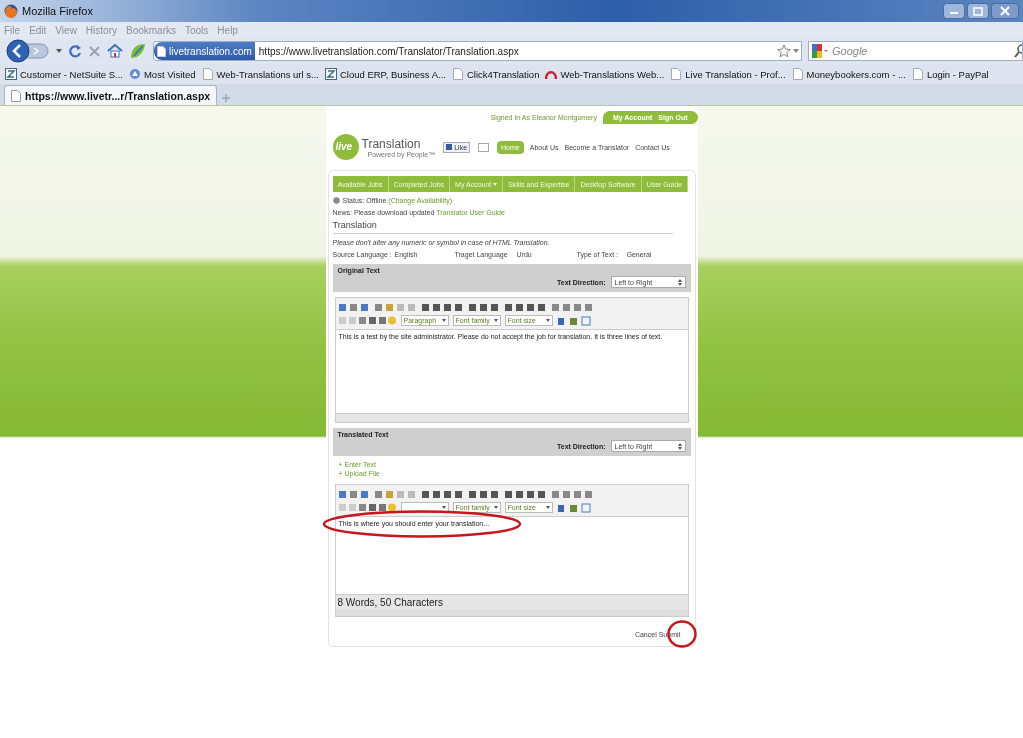 Image resolution: width=1023 pixels, height=738 pixels. Describe the element at coordinates (954, 11) in the screenshot. I see `minimize-icon` at that location.